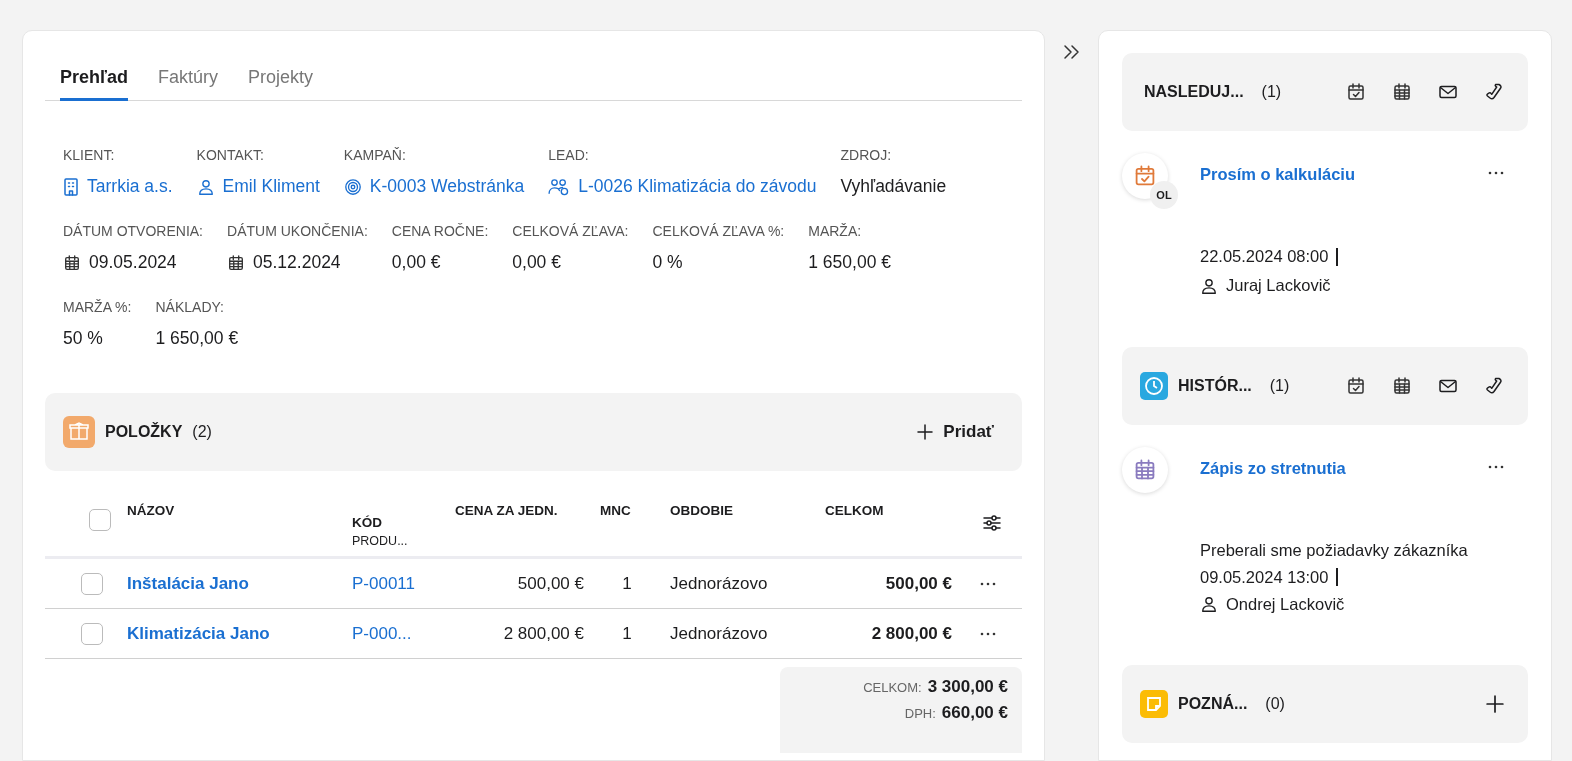 This screenshot has width=1572, height=761. What do you see at coordinates (190, 307) in the screenshot?
I see `field-label: NÁKLADY:` at bounding box center [190, 307].